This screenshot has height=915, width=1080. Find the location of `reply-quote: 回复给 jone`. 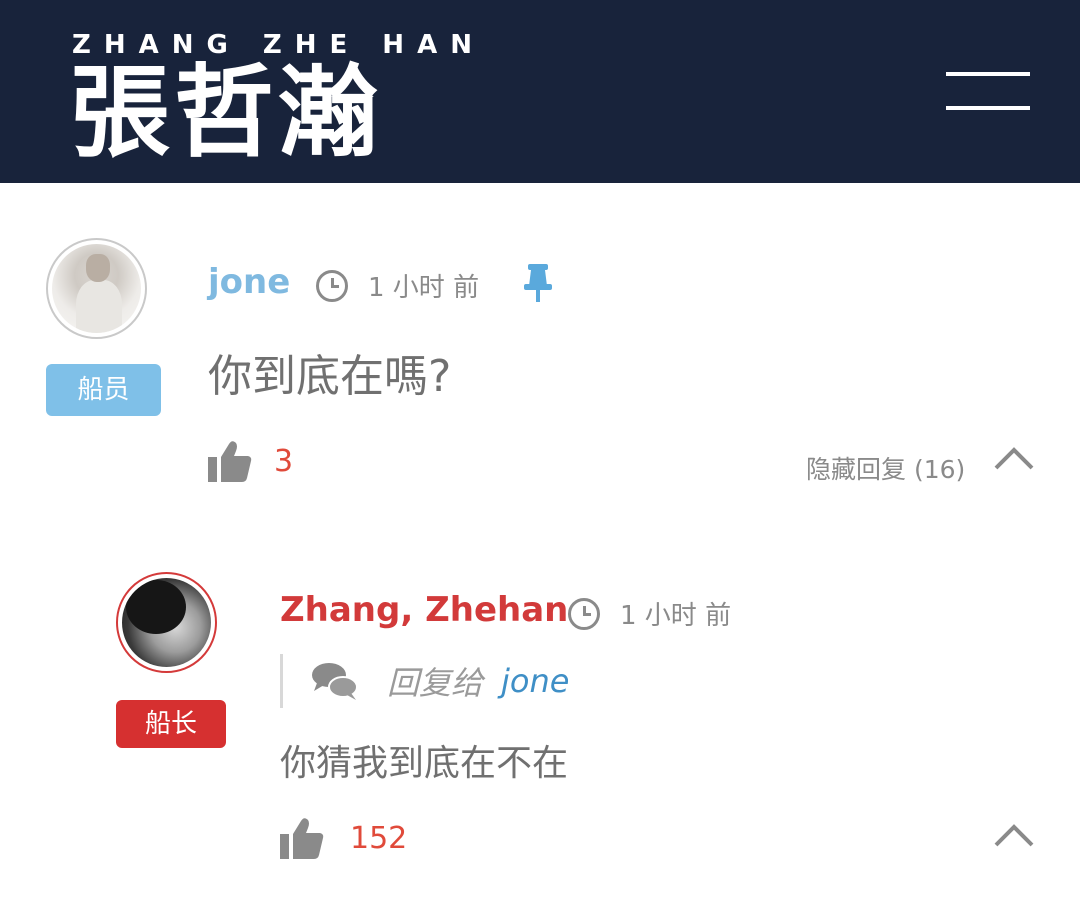

reply-quote: 回复给 jone is located at coordinates (481, 681).